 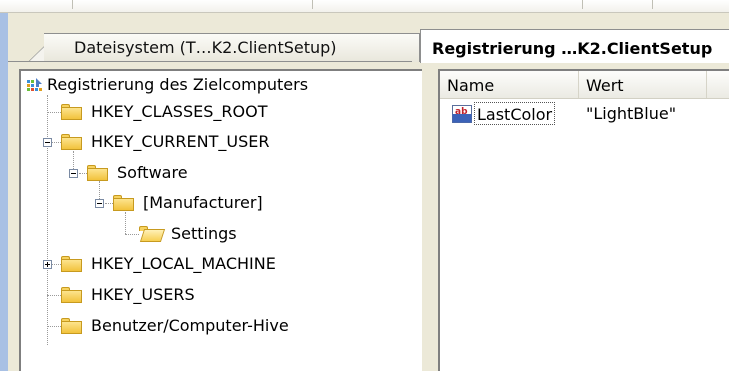 I want to click on svg-text: ab, so click(x=461, y=112).